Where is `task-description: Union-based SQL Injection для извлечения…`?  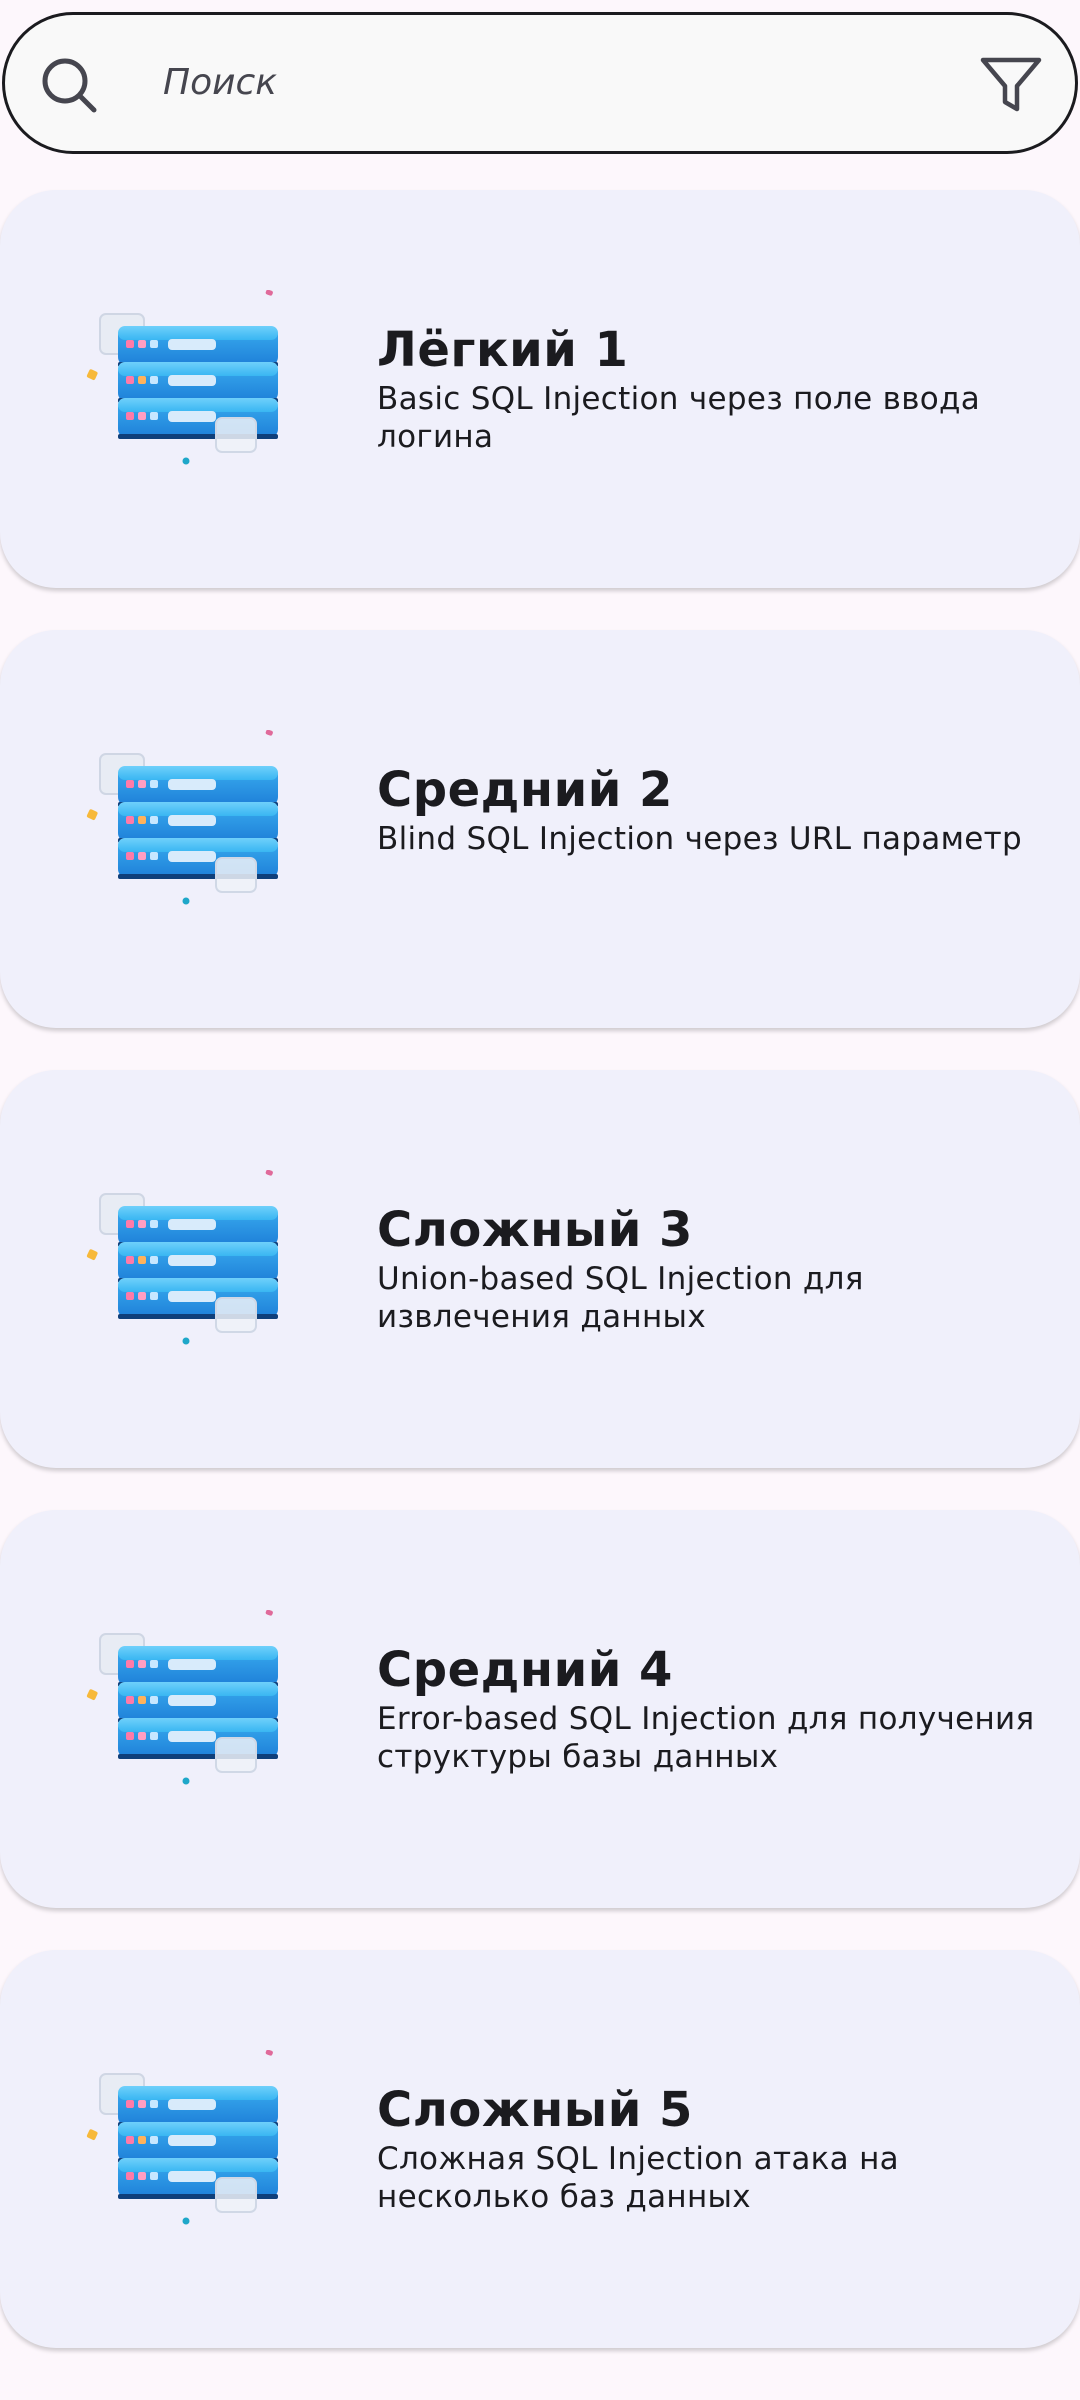 task-description: Union-based SQL Injection для извлечения… is located at coordinates (620, 1298).